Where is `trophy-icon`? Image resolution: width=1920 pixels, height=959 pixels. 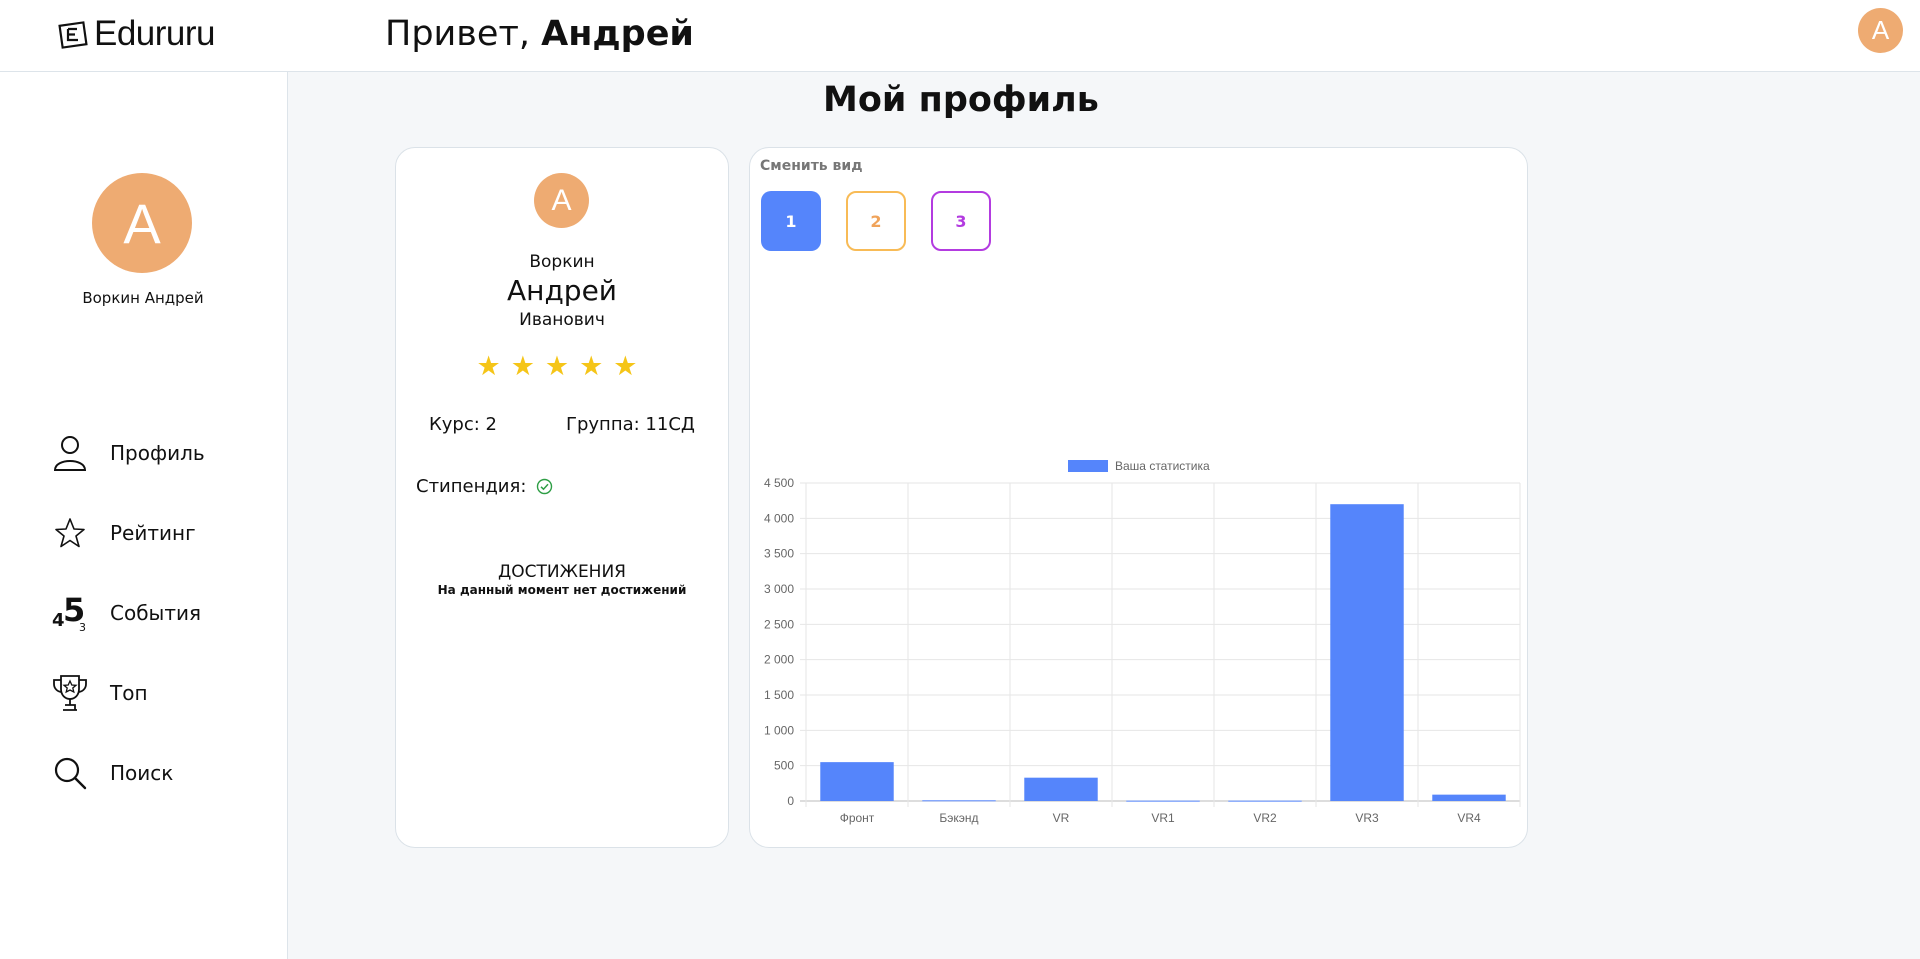 trophy-icon is located at coordinates (70, 693).